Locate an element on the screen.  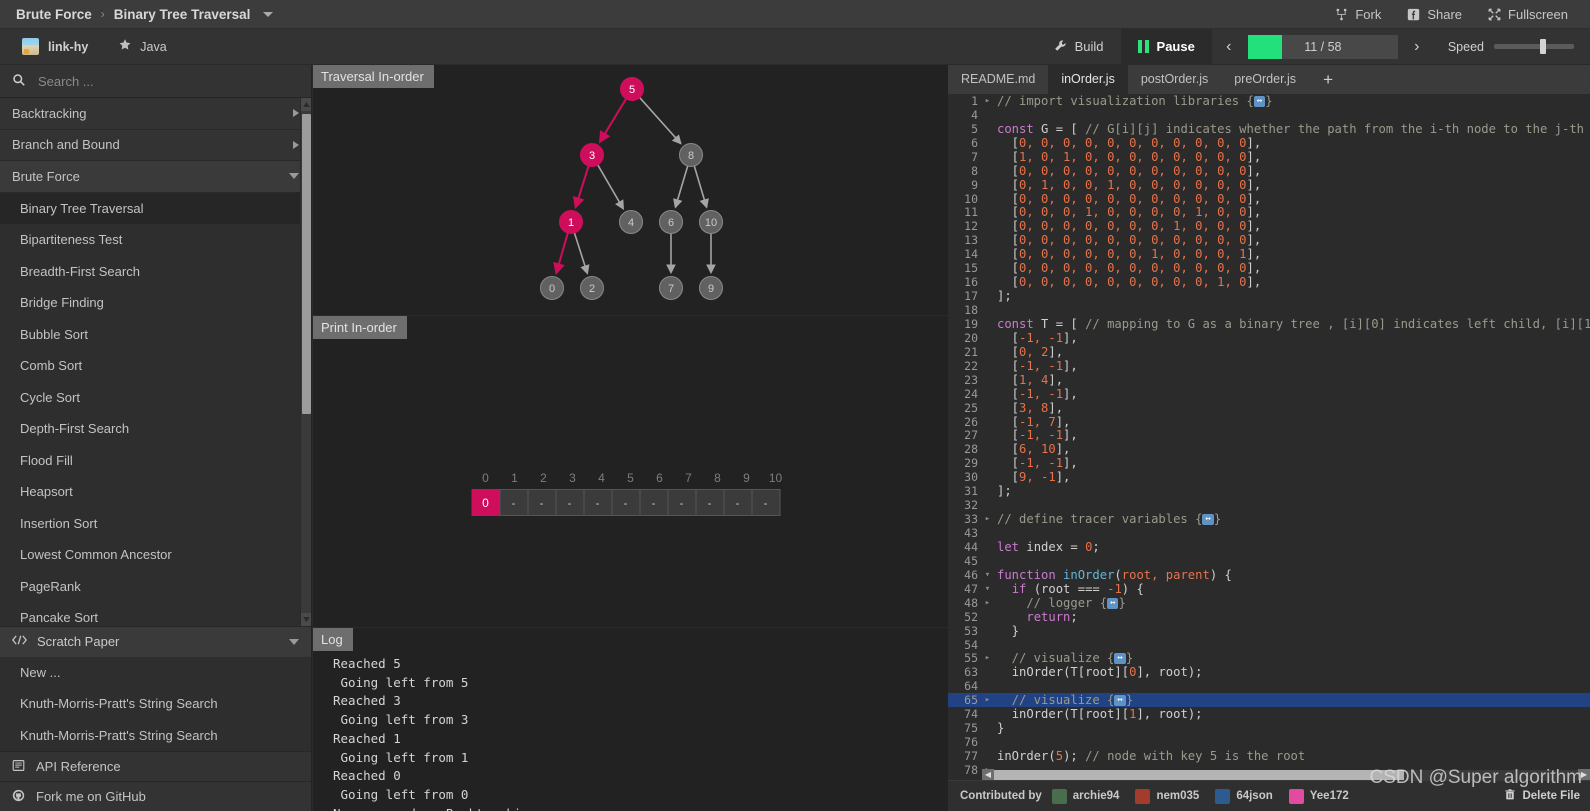
github-link: Fork me on GitHub is located at coordinates (155, 796).